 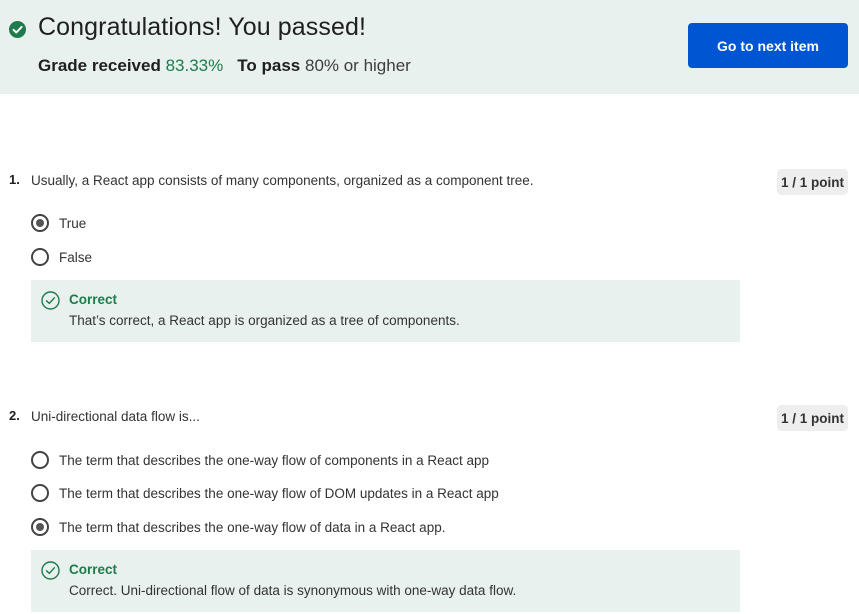 I want to click on check-circle-icon, so click(x=17, y=29).